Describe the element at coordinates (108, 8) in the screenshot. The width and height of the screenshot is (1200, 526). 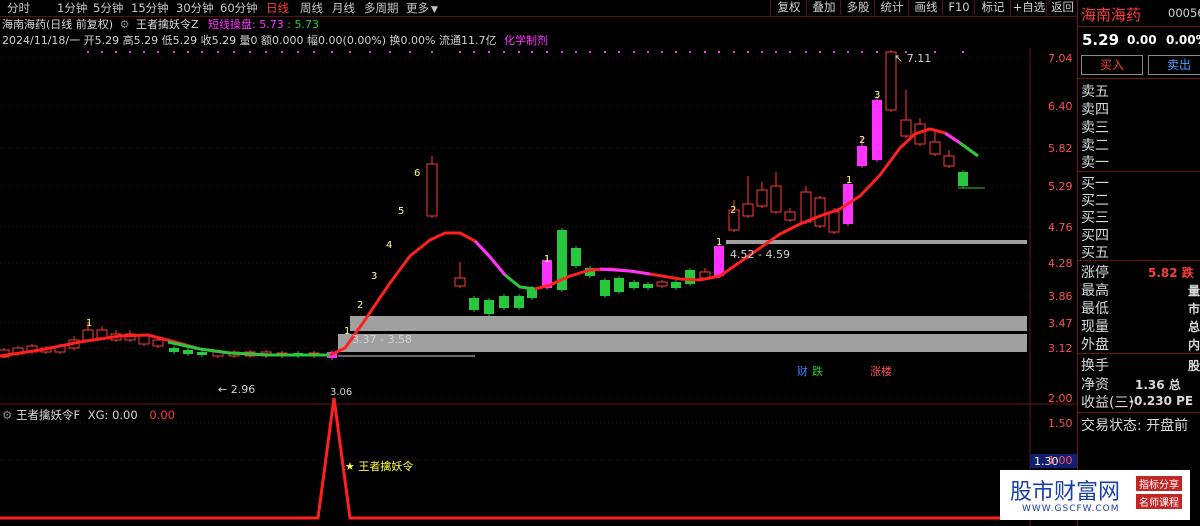
I see `tab-5min: 5分钟` at that location.